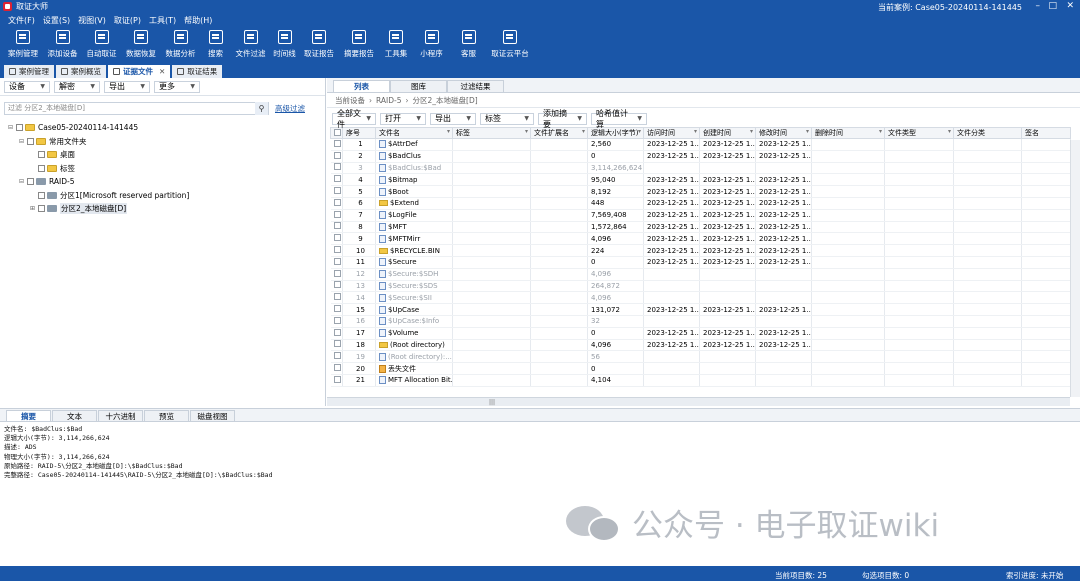  I want to click on page-tab: 案例管理, so click(29, 71).